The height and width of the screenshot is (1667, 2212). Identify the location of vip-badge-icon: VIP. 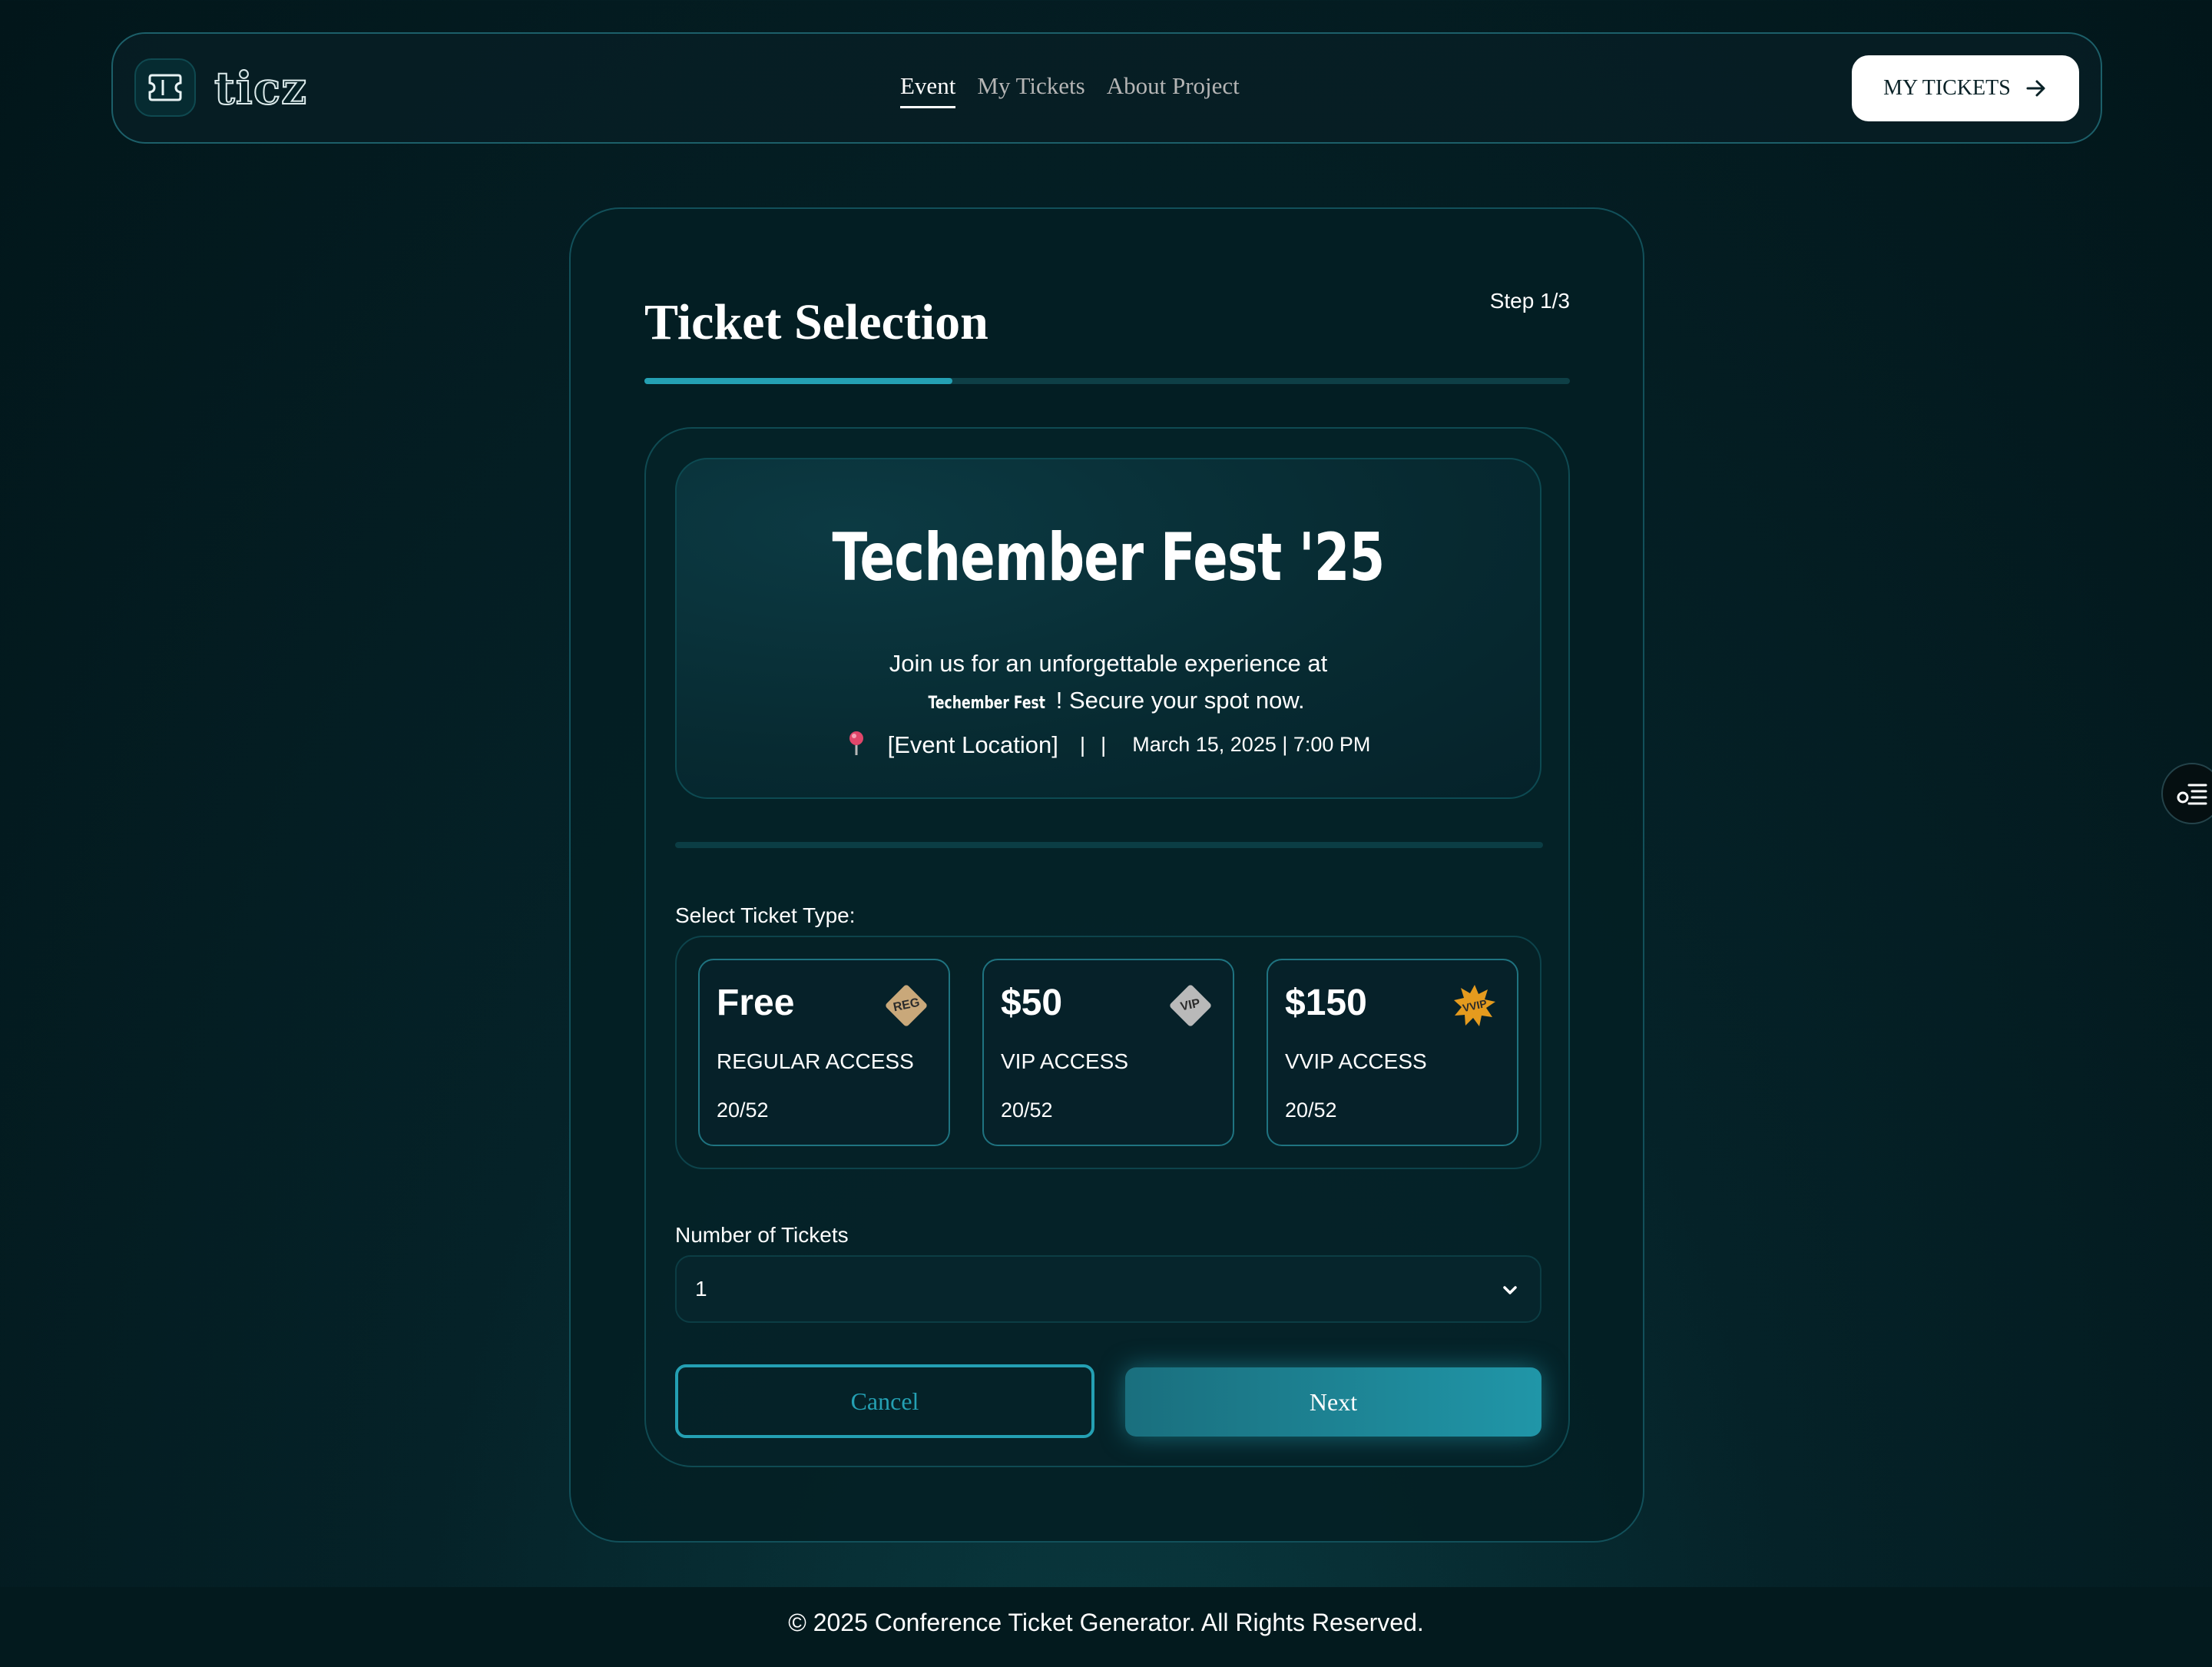
(1190, 1005).